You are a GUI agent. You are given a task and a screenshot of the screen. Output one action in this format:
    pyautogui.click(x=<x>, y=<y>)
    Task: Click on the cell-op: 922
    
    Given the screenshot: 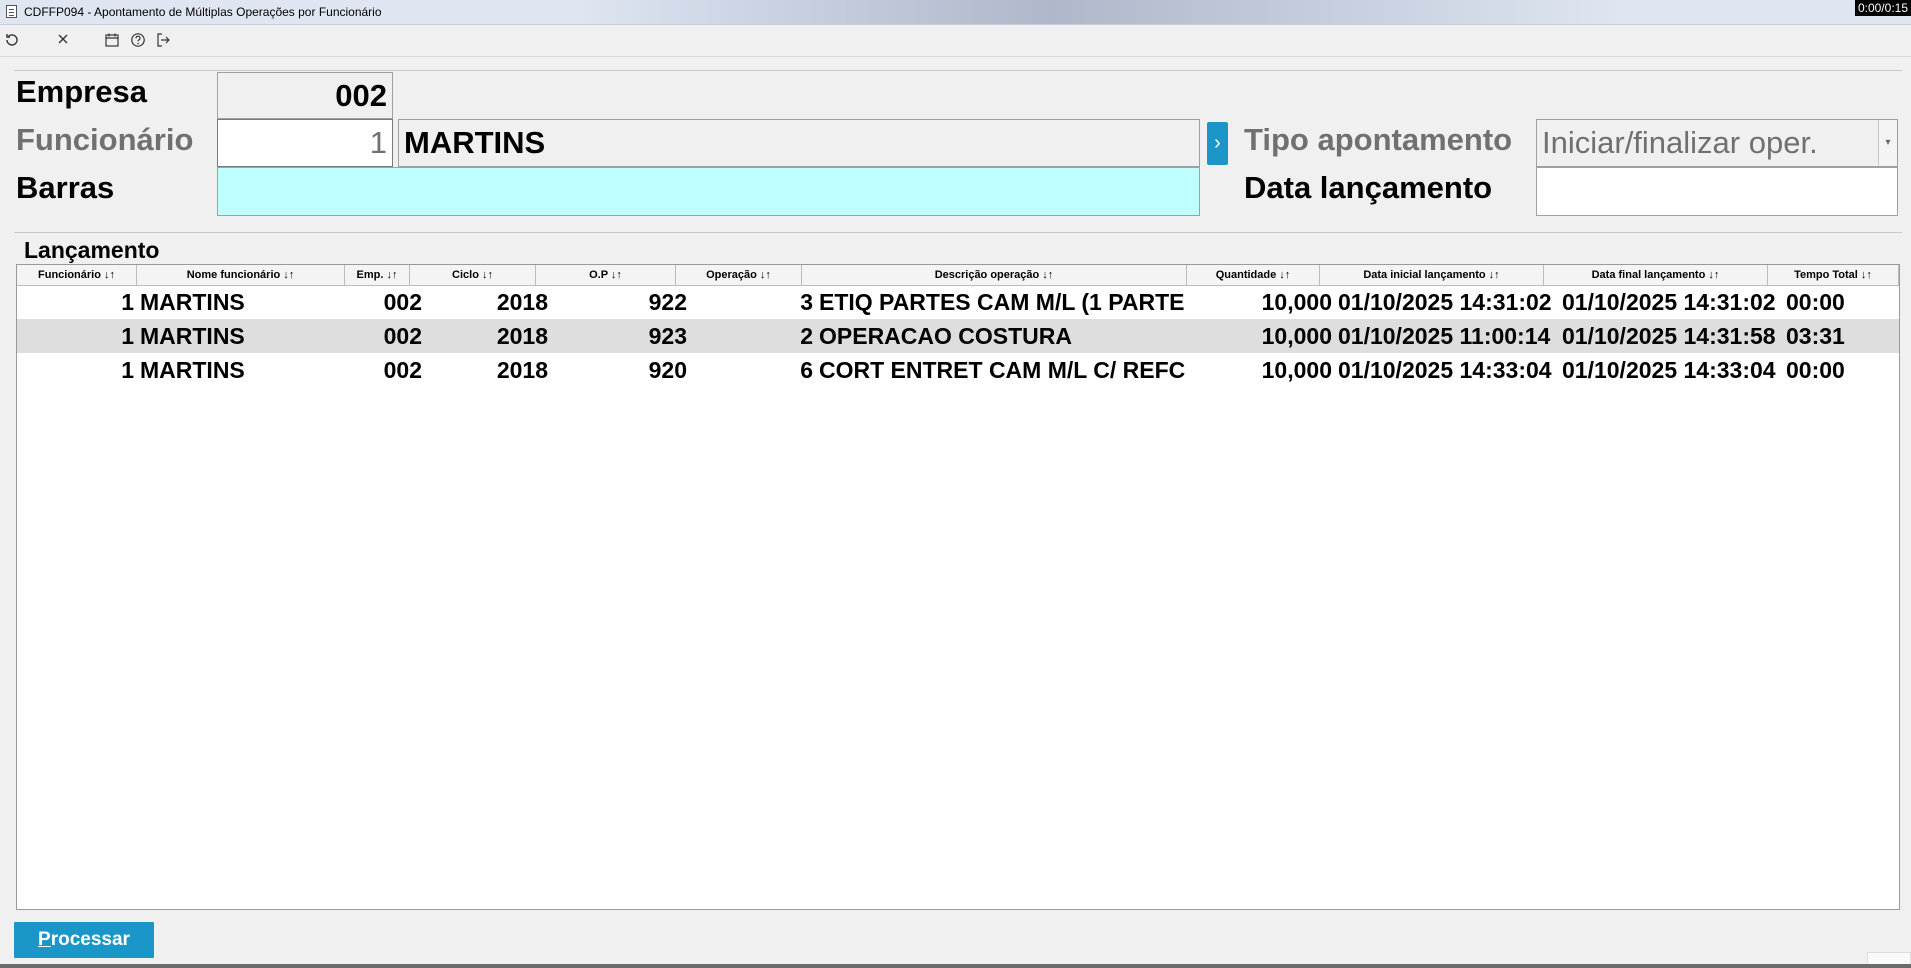 What is the action you would take?
    pyautogui.click(x=667, y=302)
    